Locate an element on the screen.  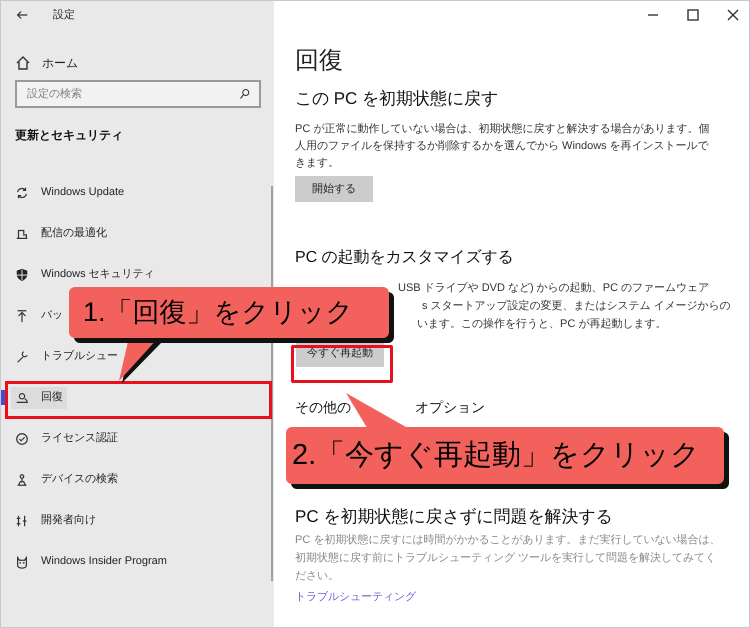
section-heading: その他の is located at coordinates (323, 407).